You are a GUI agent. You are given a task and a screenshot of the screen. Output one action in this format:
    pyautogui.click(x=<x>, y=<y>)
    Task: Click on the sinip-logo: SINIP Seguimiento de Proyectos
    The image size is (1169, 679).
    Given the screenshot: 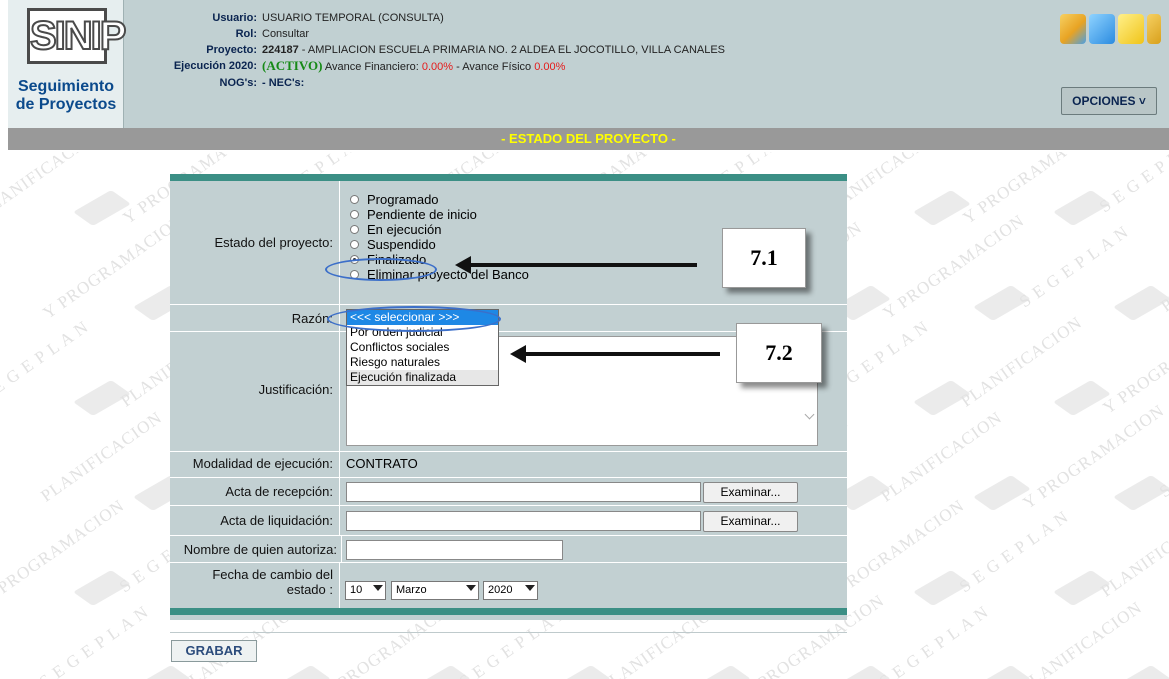 What is the action you would take?
    pyautogui.click(x=67, y=64)
    